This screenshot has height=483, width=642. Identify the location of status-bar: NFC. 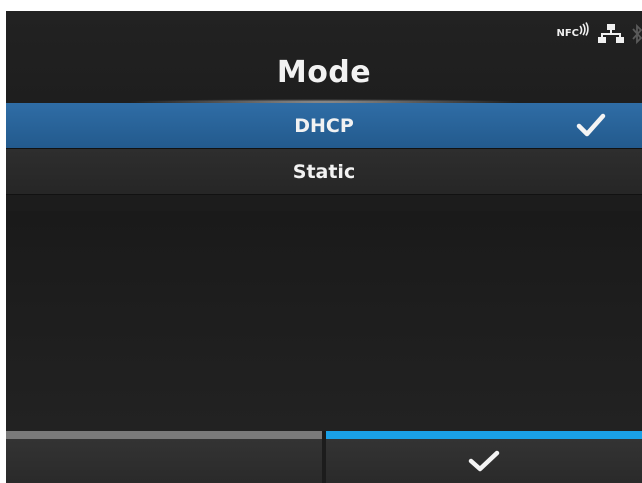
(599, 34).